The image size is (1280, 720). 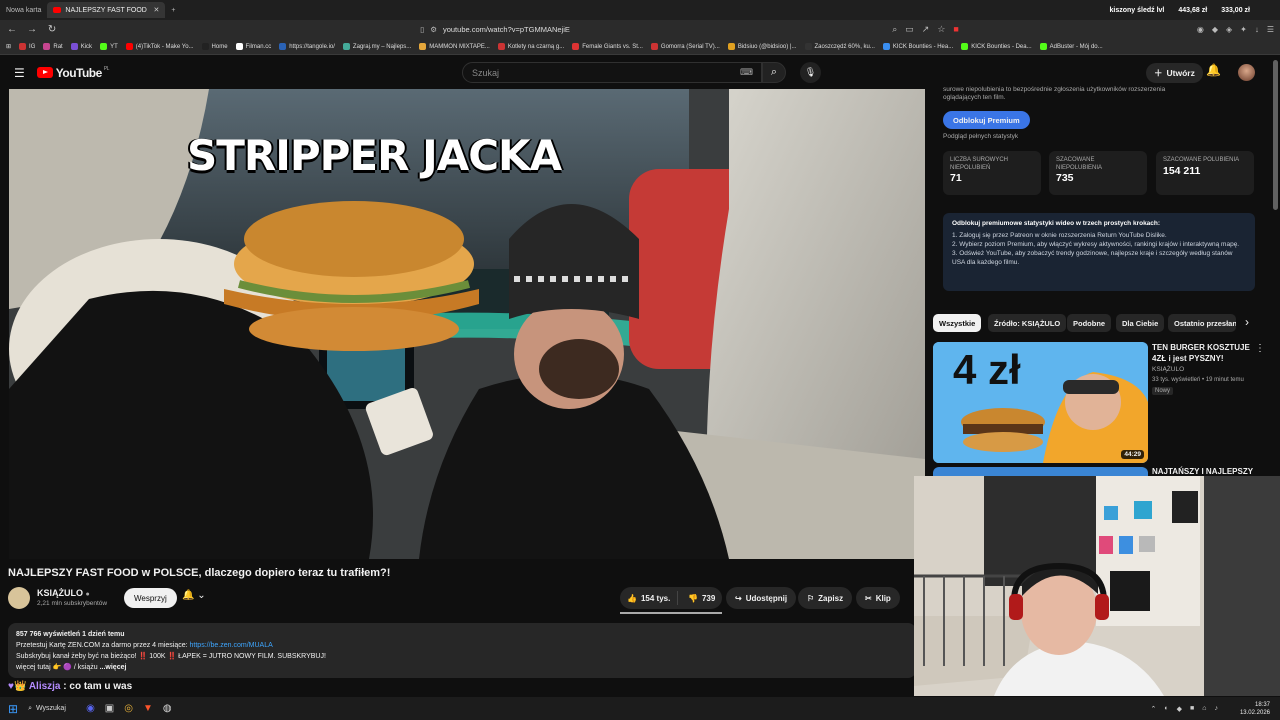 What do you see at coordinates (1174, 73) in the screenshot?
I see `create-button: ＋ Utwórz` at bounding box center [1174, 73].